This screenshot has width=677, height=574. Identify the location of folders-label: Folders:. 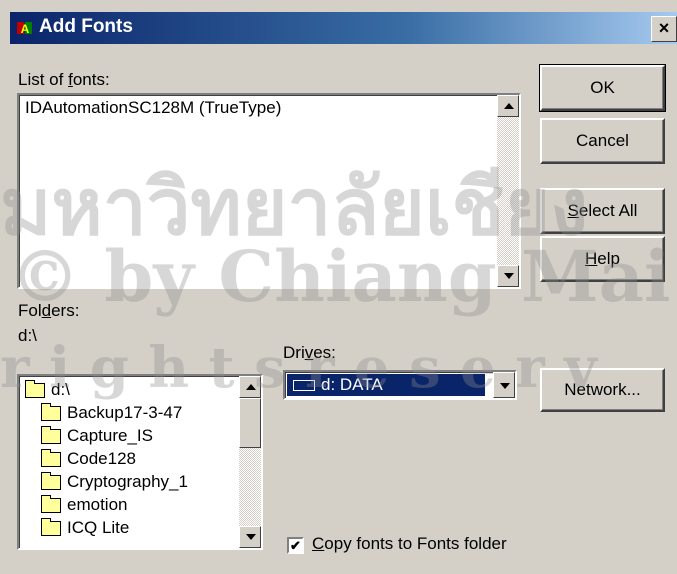
(49, 310).